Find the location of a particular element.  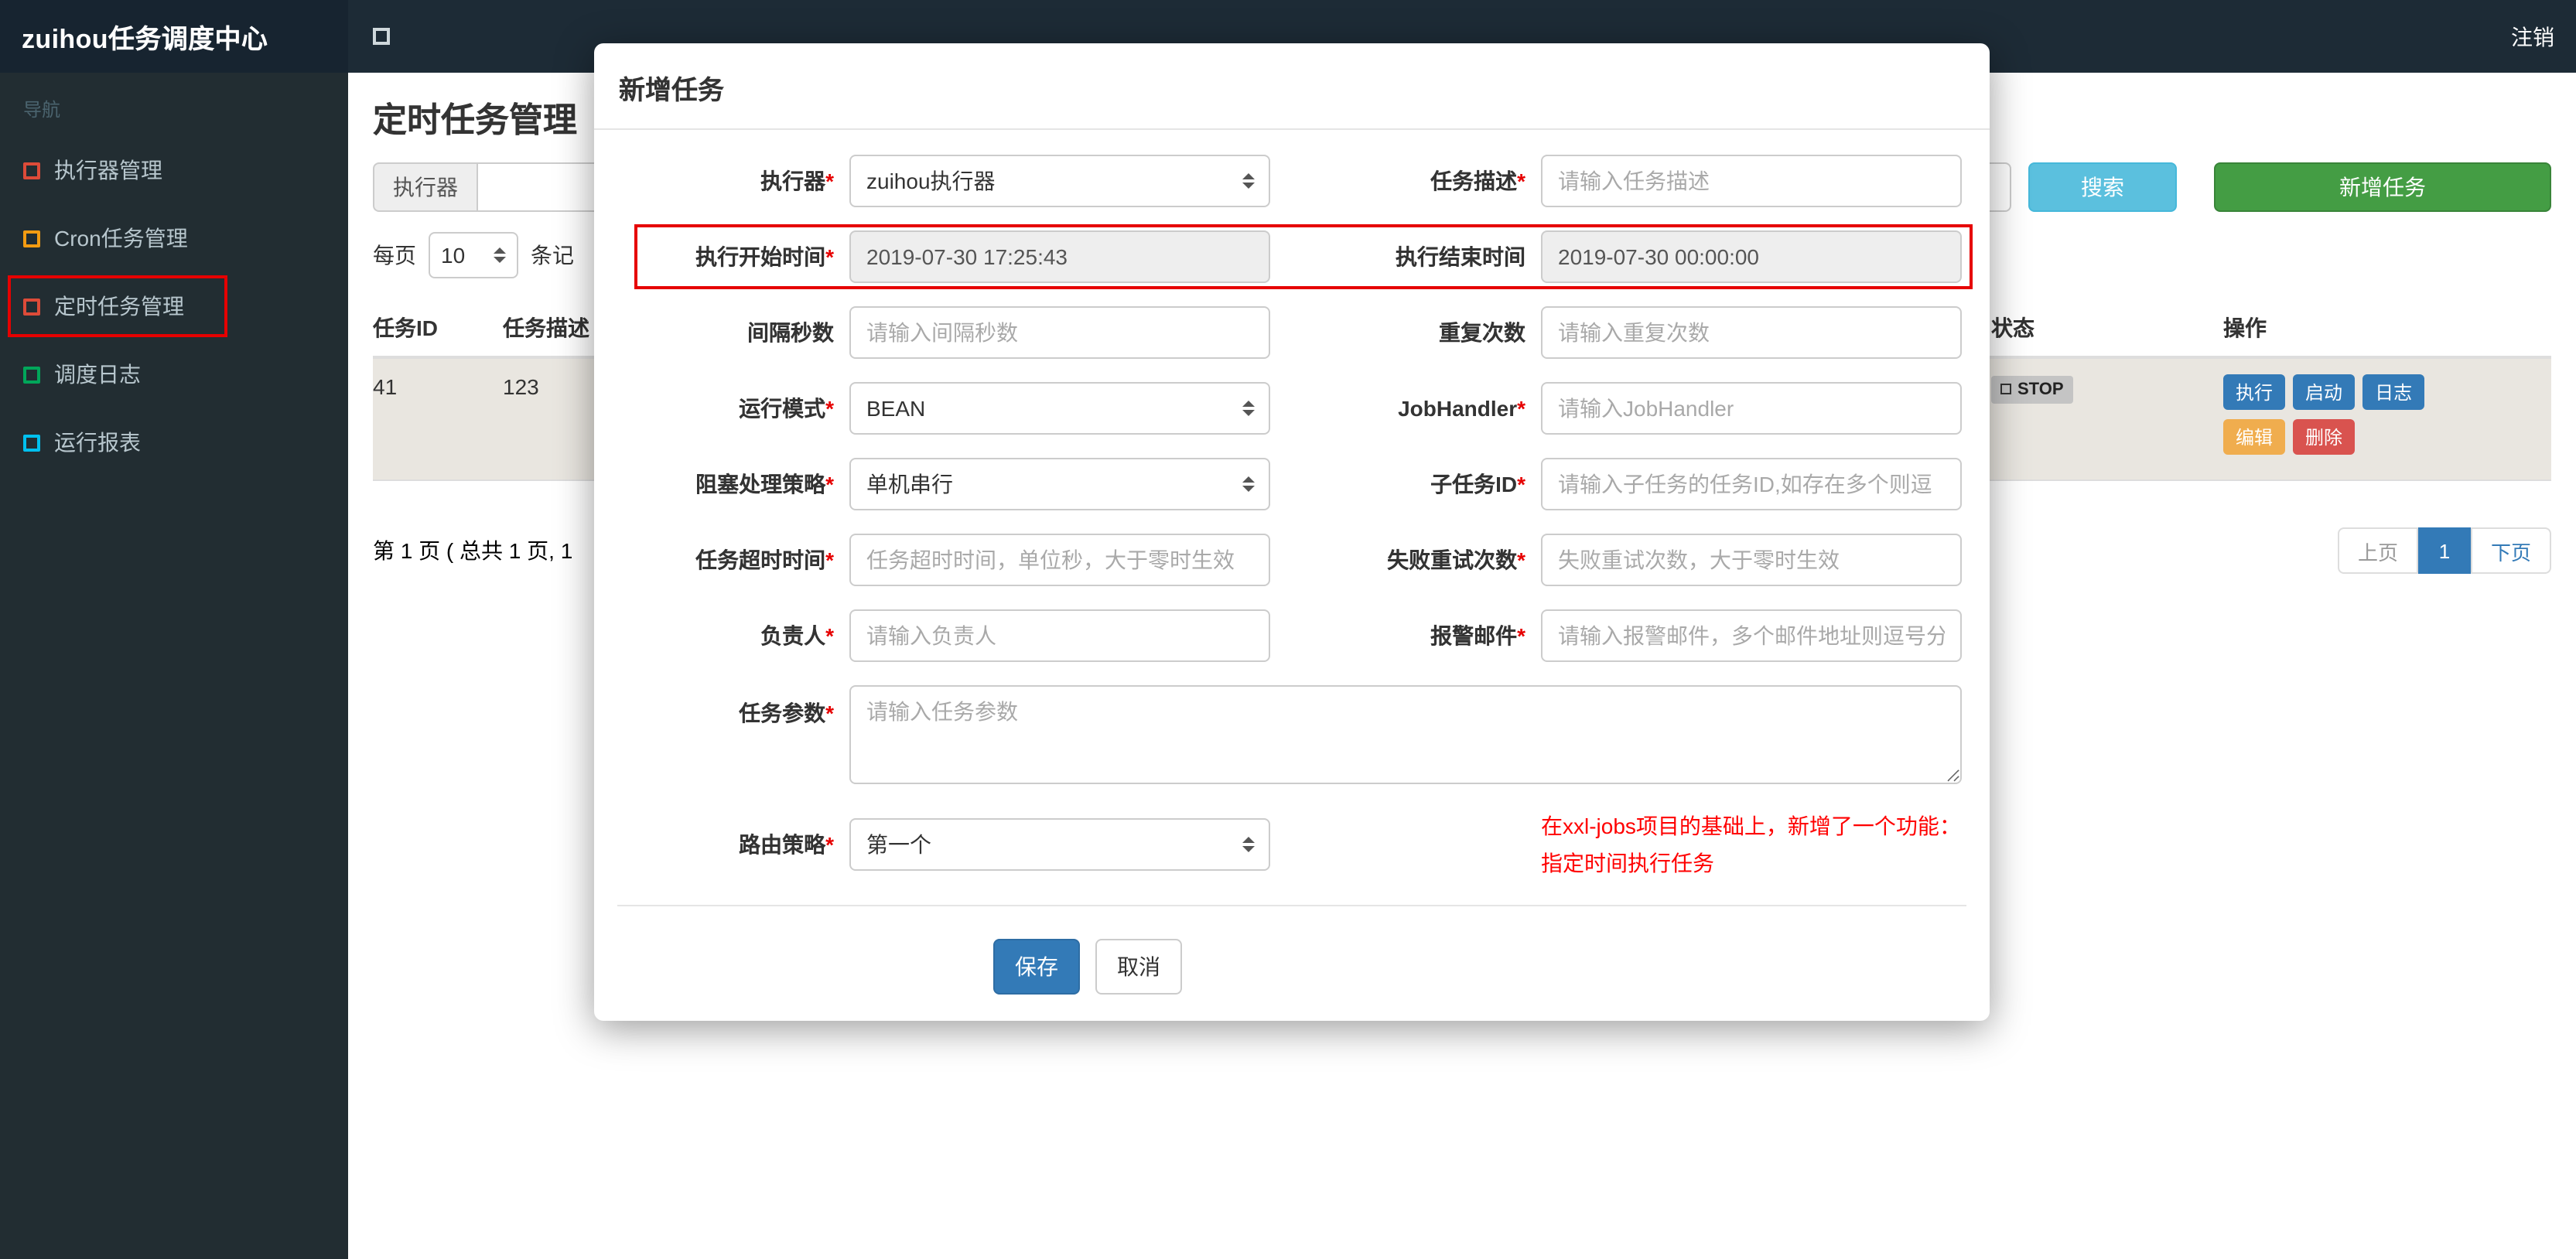

page-size-select: 10 is located at coordinates (474, 255).